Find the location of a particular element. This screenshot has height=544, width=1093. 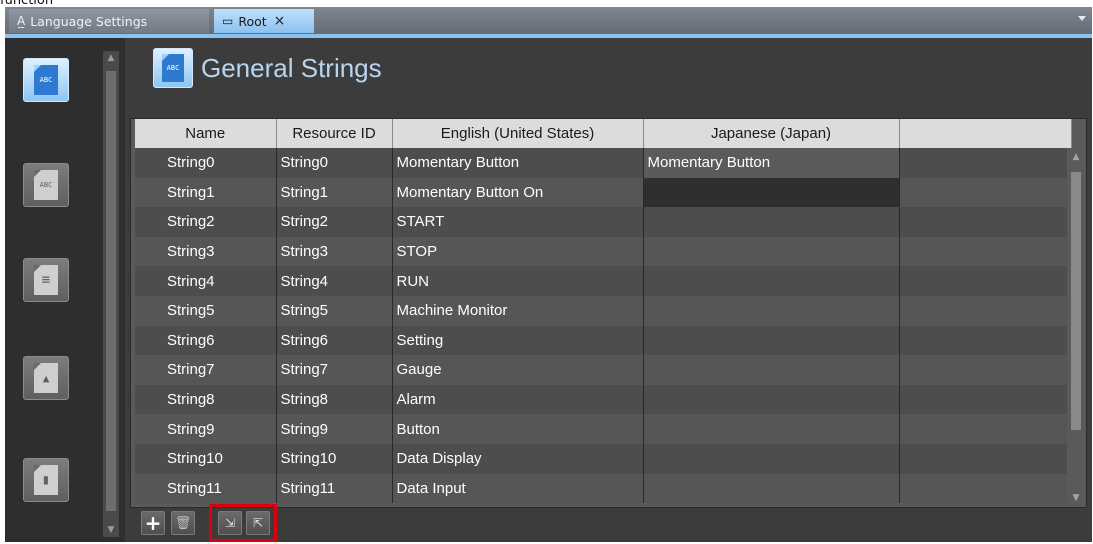

sidebar-scrollbar: ▲ ▼ is located at coordinates (111, 294).